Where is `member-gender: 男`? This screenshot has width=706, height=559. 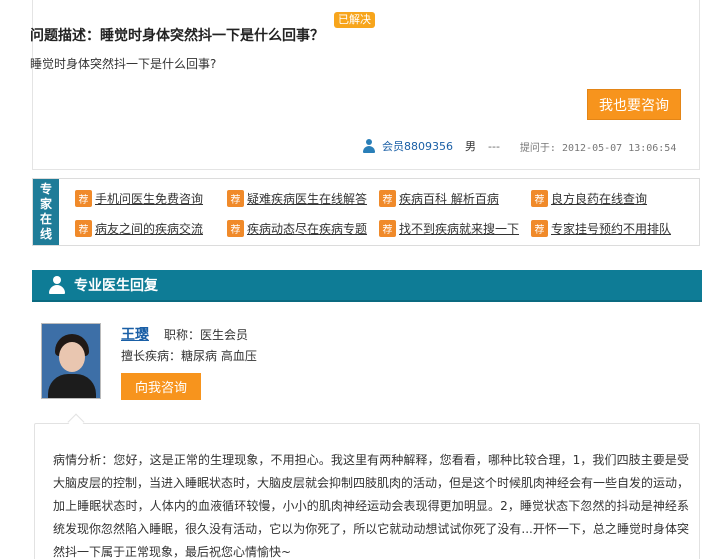 member-gender: 男 is located at coordinates (470, 146).